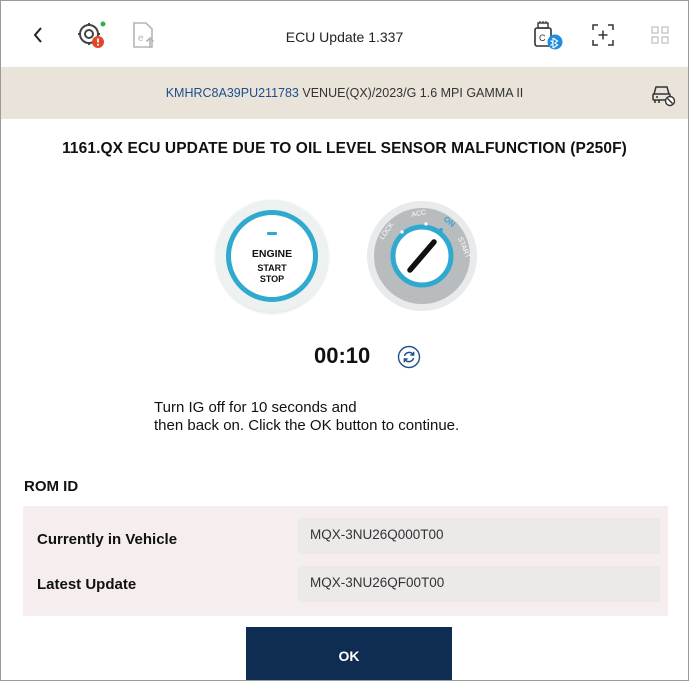  I want to click on scan-button, so click(603, 35).